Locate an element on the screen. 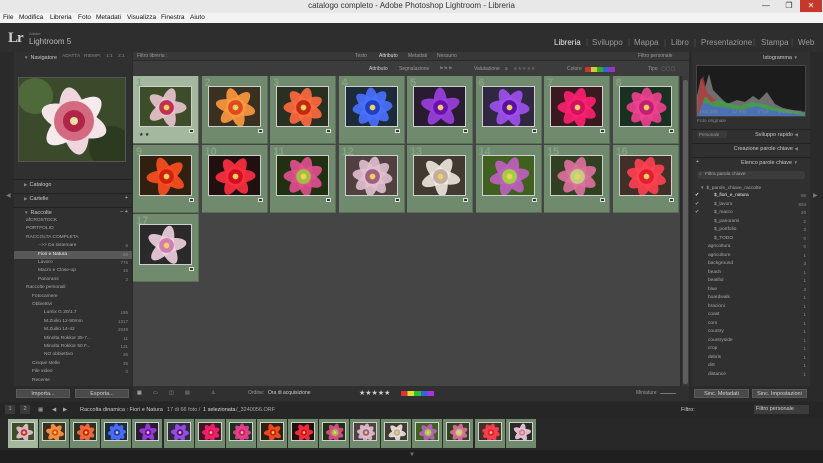 The height and width of the screenshot is (463, 823). rating-stars: ★★★★★ is located at coordinates (524, 69).